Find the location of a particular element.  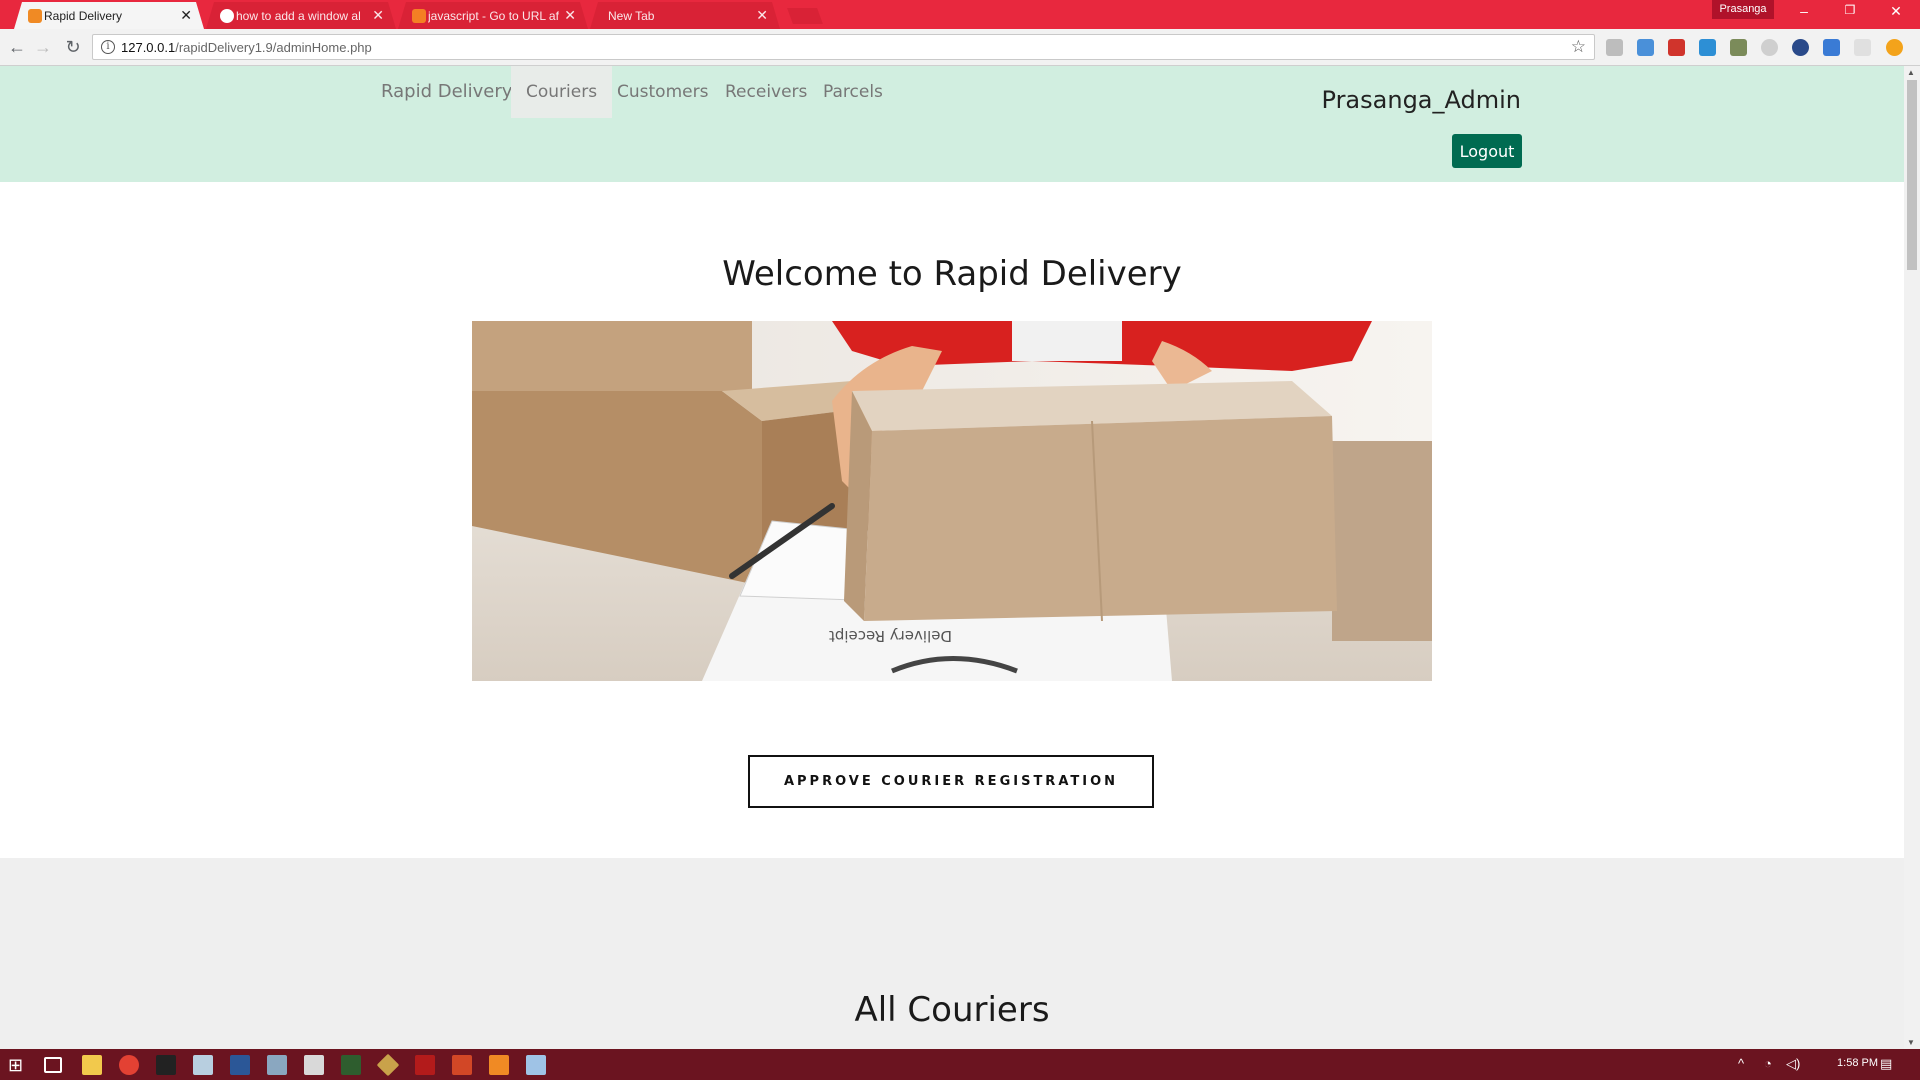

nav-link-parcels: Parcels is located at coordinates (853, 92).